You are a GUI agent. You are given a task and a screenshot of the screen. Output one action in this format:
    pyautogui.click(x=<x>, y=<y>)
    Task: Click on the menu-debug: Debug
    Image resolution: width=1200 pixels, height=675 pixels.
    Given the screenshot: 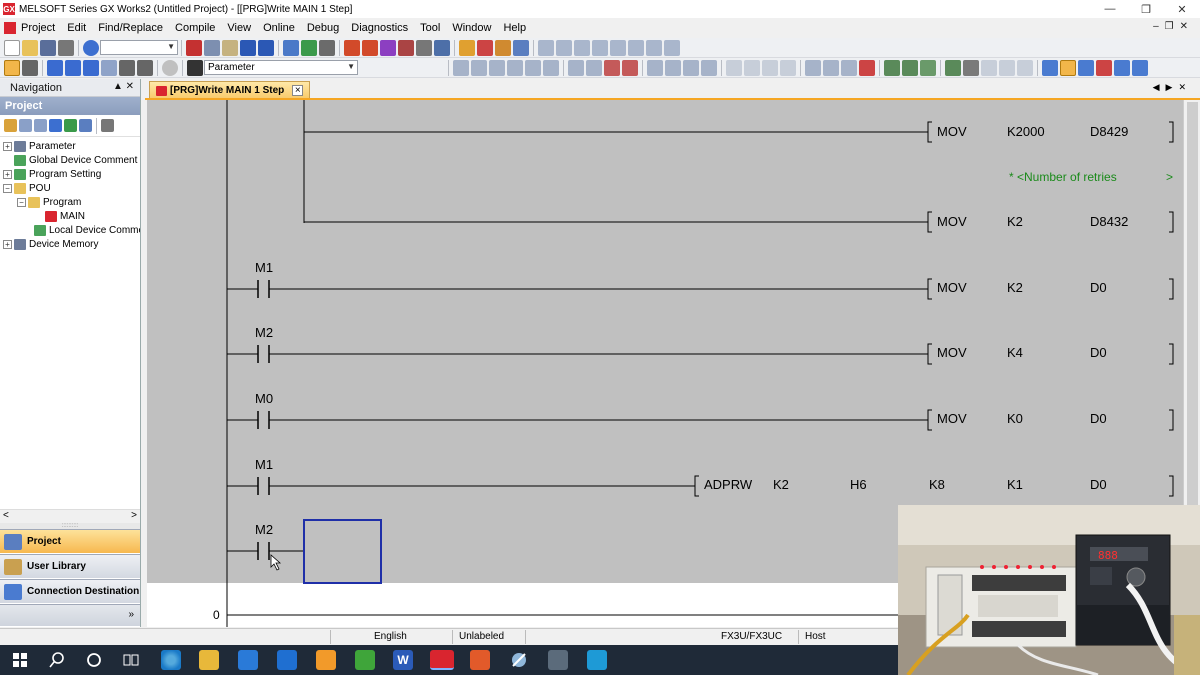 What is the action you would take?
    pyautogui.click(x=324, y=28)
    